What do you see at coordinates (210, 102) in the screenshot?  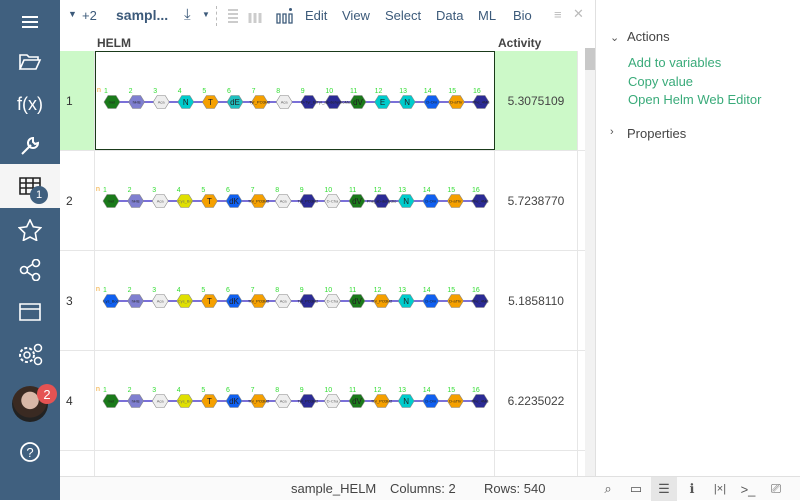 I see `svg-text: T` at bounding box center [210, 102].